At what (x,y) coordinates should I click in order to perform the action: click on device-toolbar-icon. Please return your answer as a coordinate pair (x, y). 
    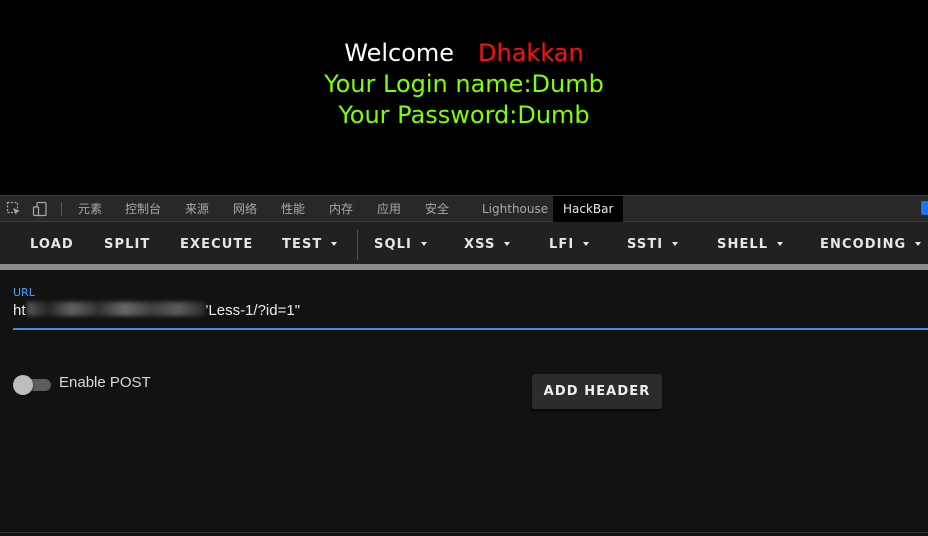
    Looking at the image, I should click on (40, 209).